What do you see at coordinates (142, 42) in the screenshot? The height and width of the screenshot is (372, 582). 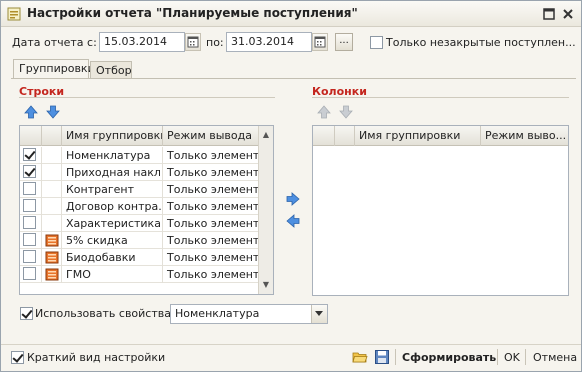 I see `date-from-field: 15.03.2014` at bounding box center [142, 42].